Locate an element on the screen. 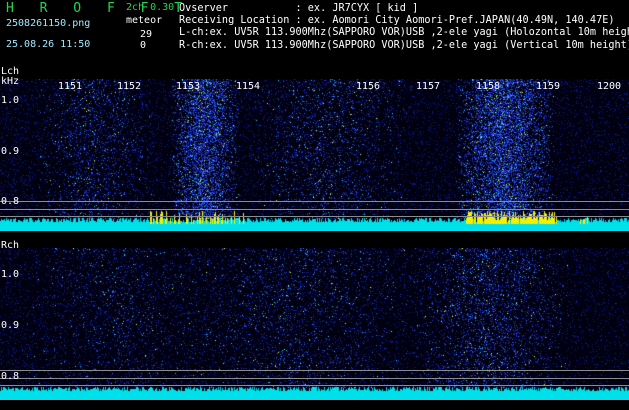  time-label: 1151 is located at coordinates (70, 86).